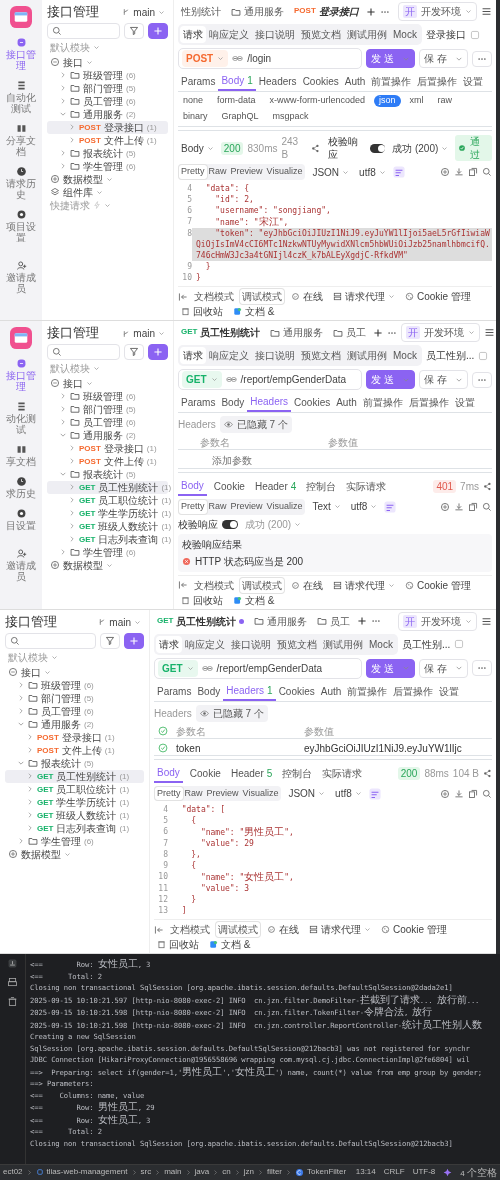 The height and width of the screenshot is (1180, 500). I want to click on tree-item: 组件库, so click(107, 192).